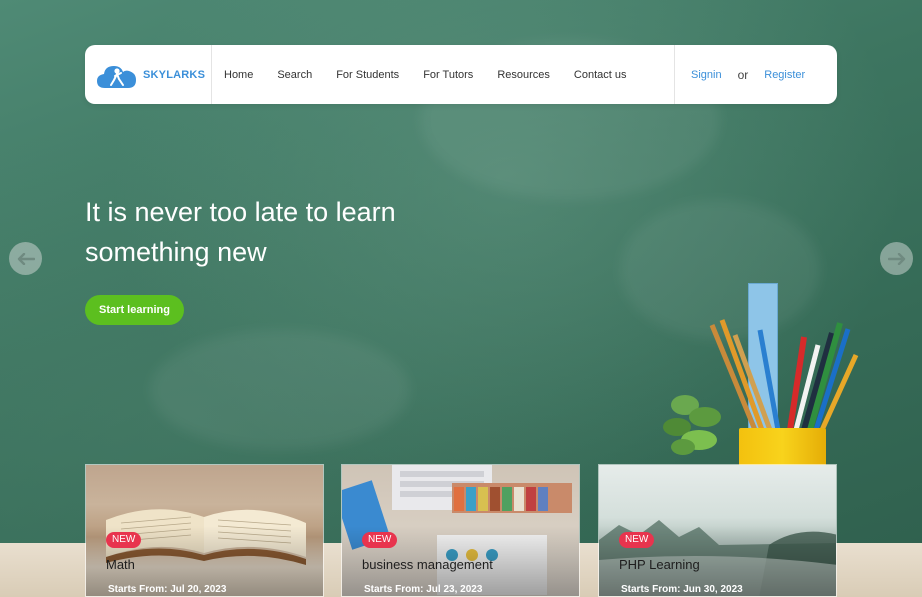  Describe the element at coordinates (120, 564) in the screenshot. I see `course-title: Math` at that location.